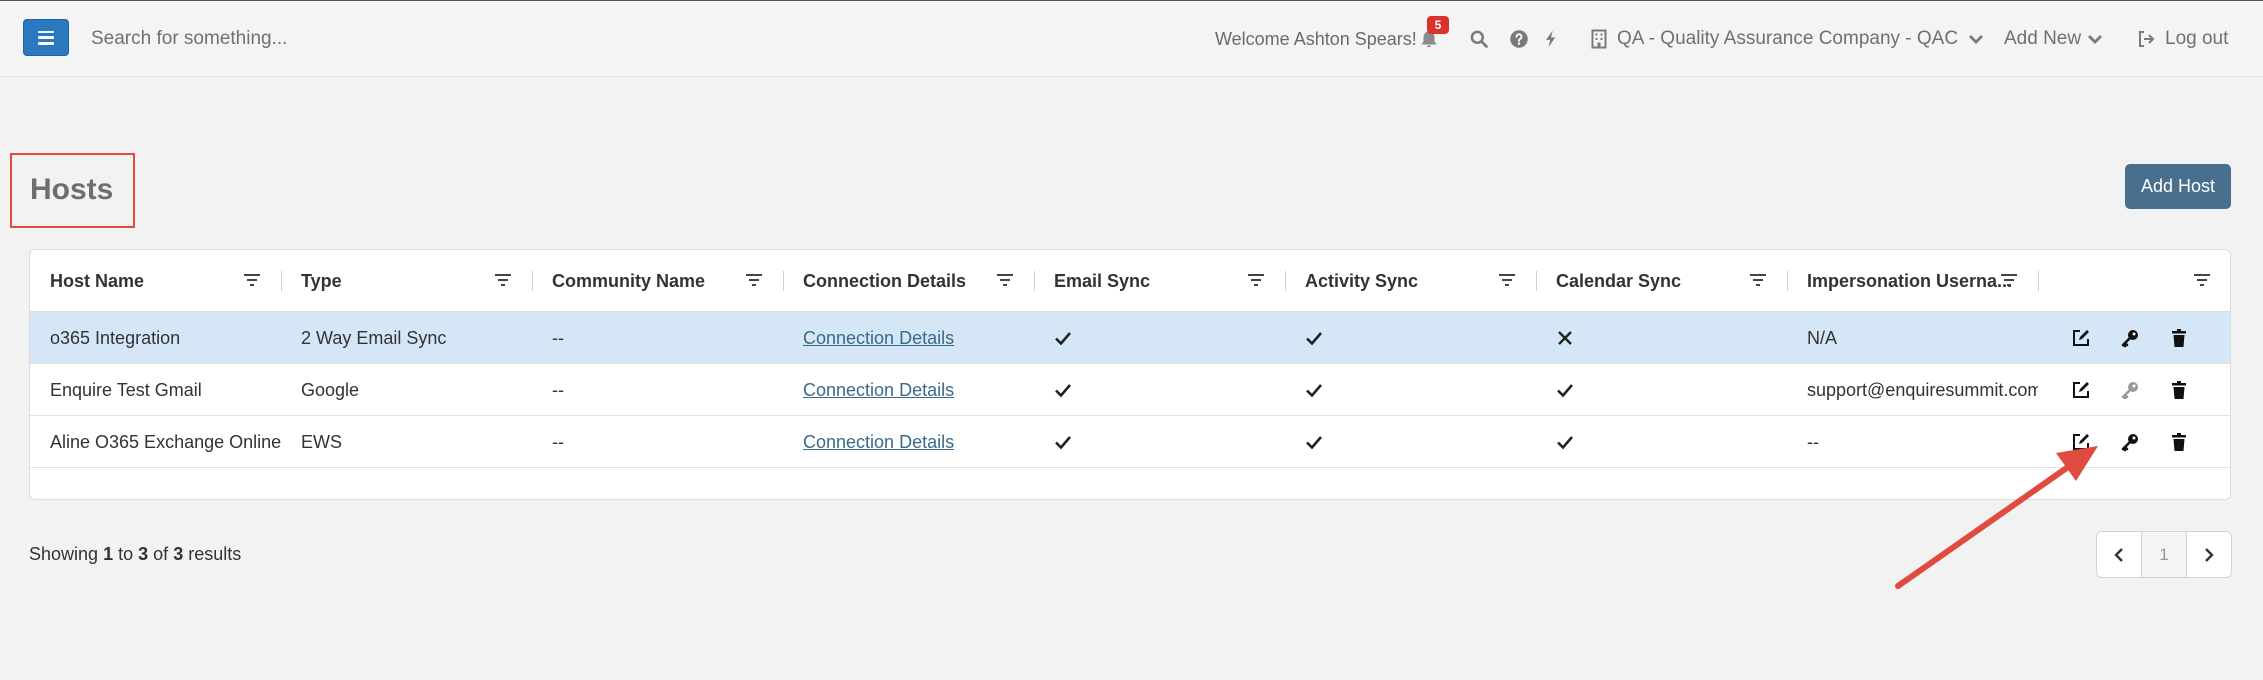 Image resolution: width=2263 pixels, height=680 pixels. I want to click on company-name: QA - Quality Assurance Company - QAC, so click(1788, 38).